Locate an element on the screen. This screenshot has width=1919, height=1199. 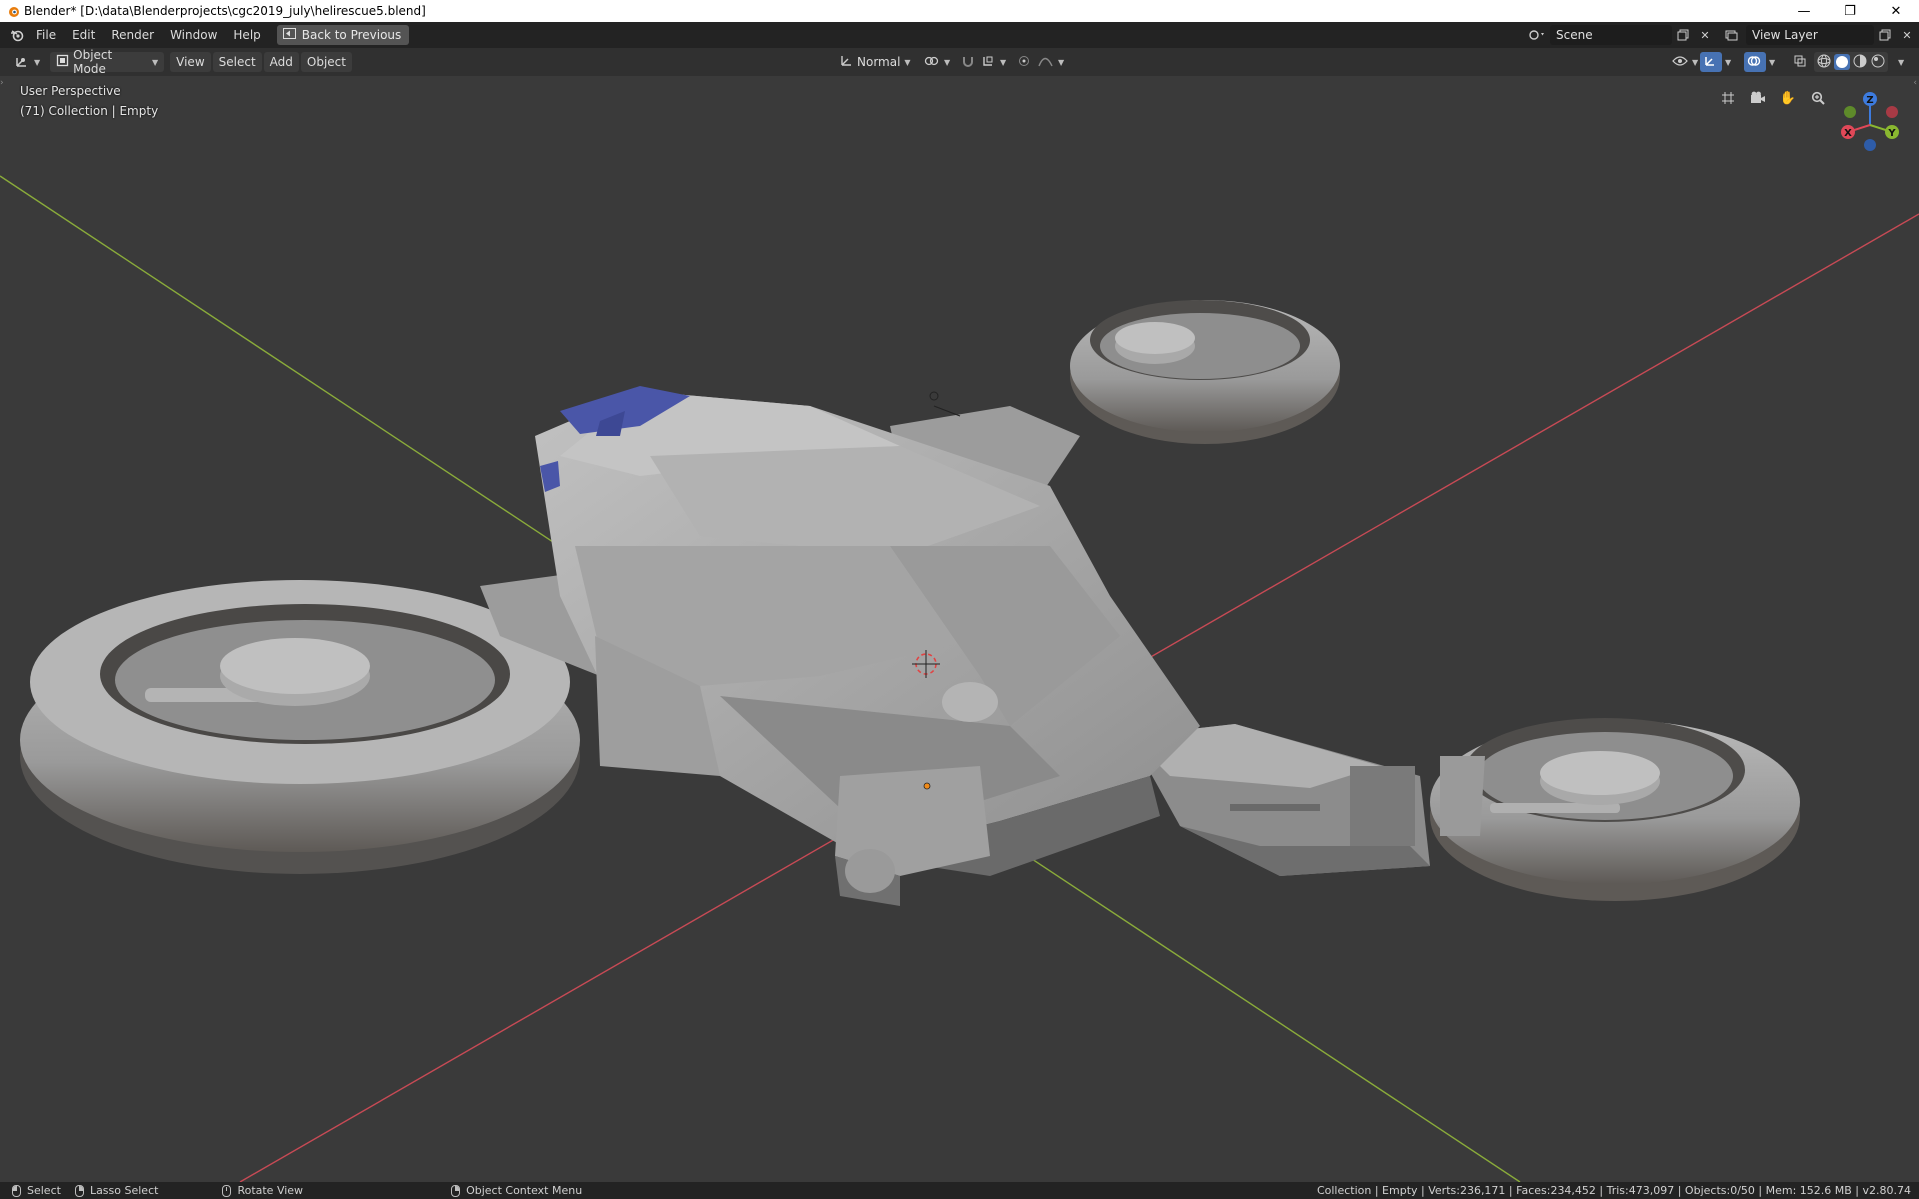
axis-editor-icon is located at coordinates (22, 62).